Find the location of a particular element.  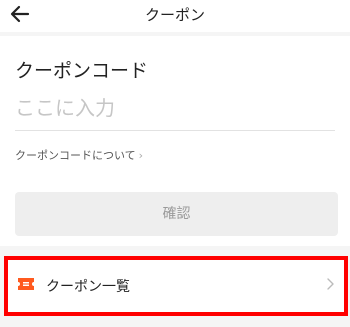

input-underline is located at coordinates (175, 130).